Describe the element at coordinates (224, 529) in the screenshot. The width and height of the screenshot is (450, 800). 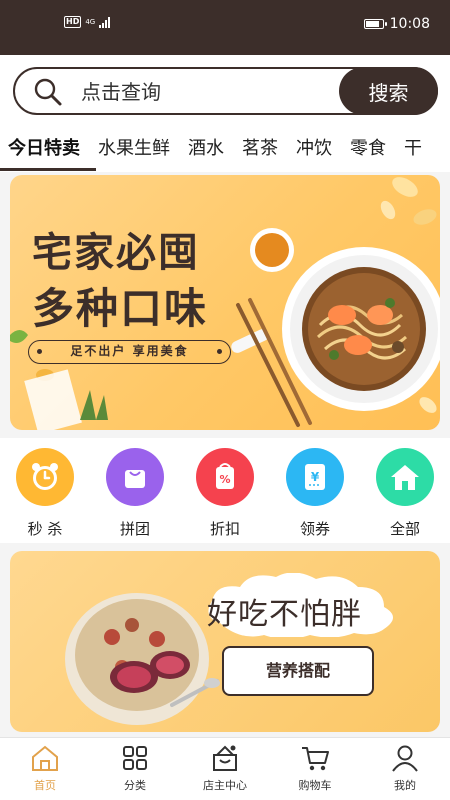
I see `category-label: 折扣` at that location.